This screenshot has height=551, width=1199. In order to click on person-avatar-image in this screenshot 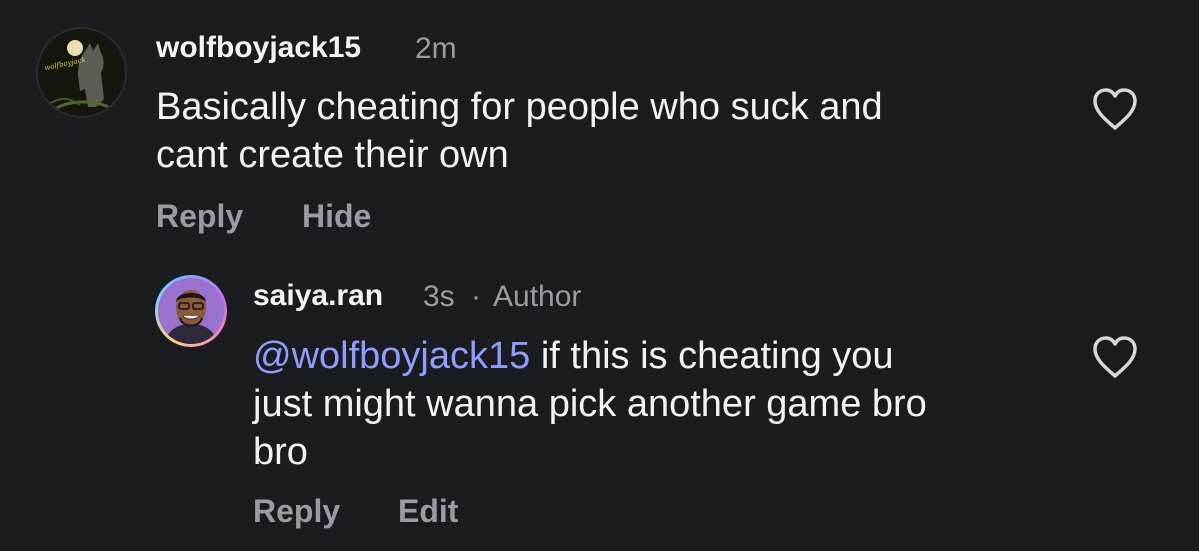, I will do `click(191, 311)`.